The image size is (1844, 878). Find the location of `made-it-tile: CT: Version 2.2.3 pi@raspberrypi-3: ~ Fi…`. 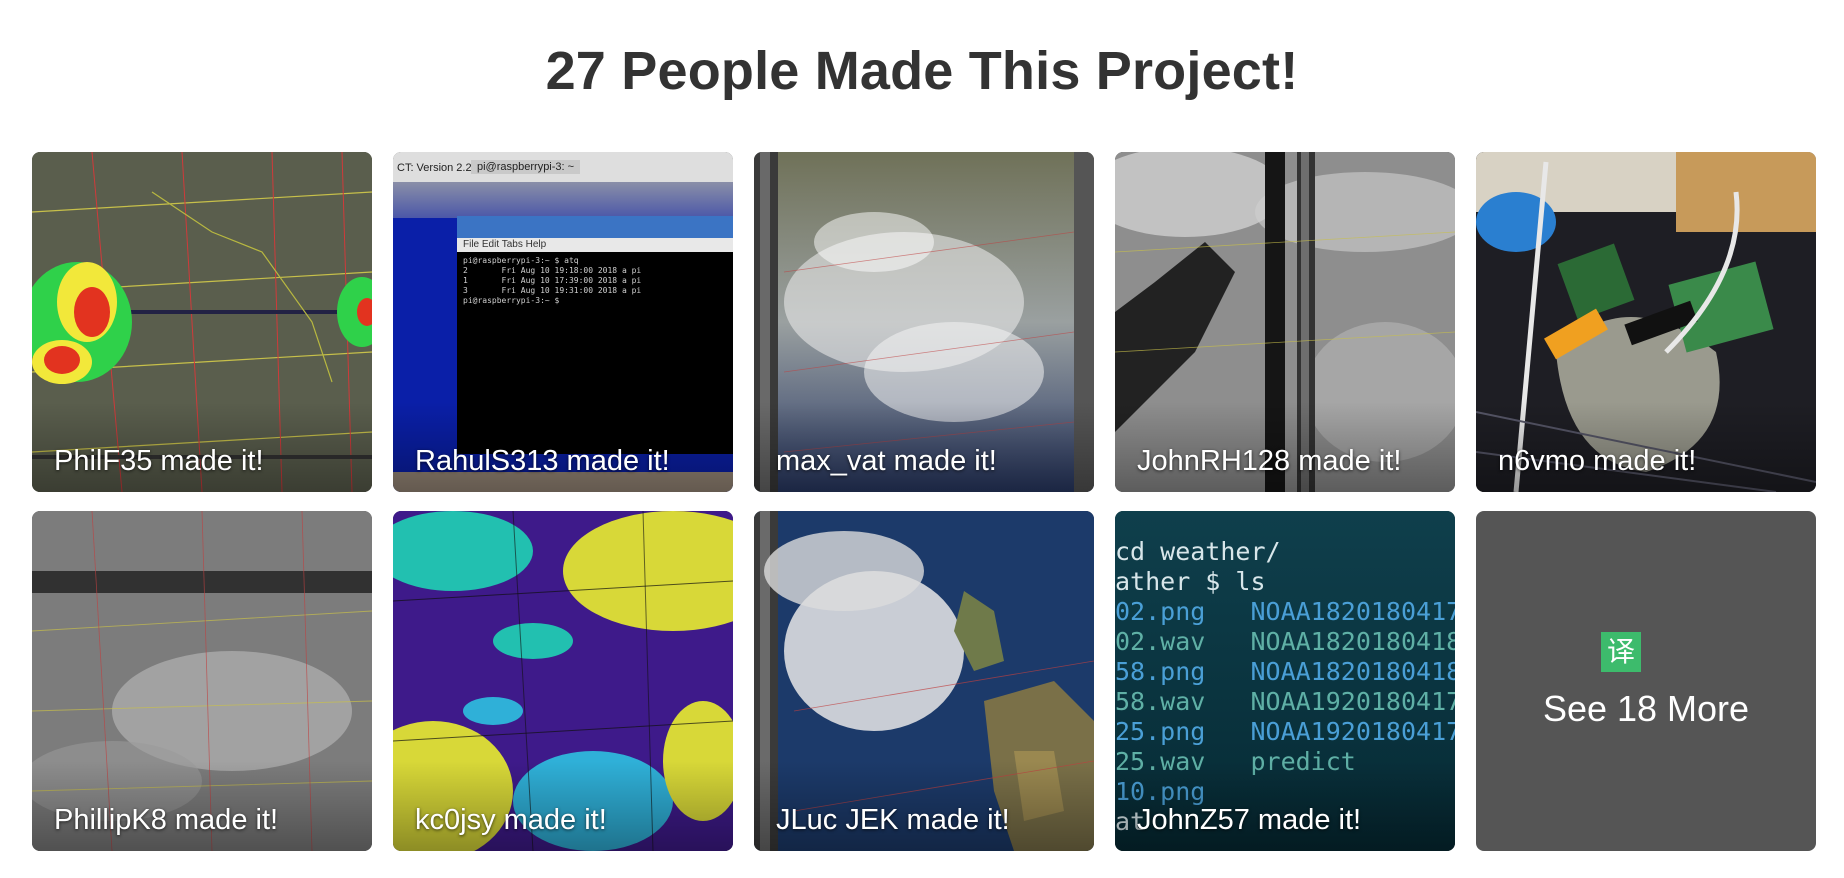

made-it-tile: CT: Version 2.2.3 pi@raspberrypi-3: ~ Fi… is located at coordinates (563, 322).